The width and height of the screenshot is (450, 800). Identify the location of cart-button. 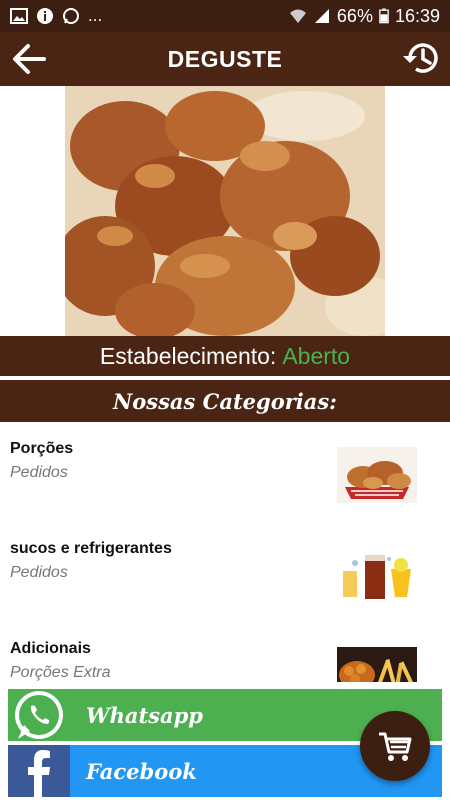
(395, 746).